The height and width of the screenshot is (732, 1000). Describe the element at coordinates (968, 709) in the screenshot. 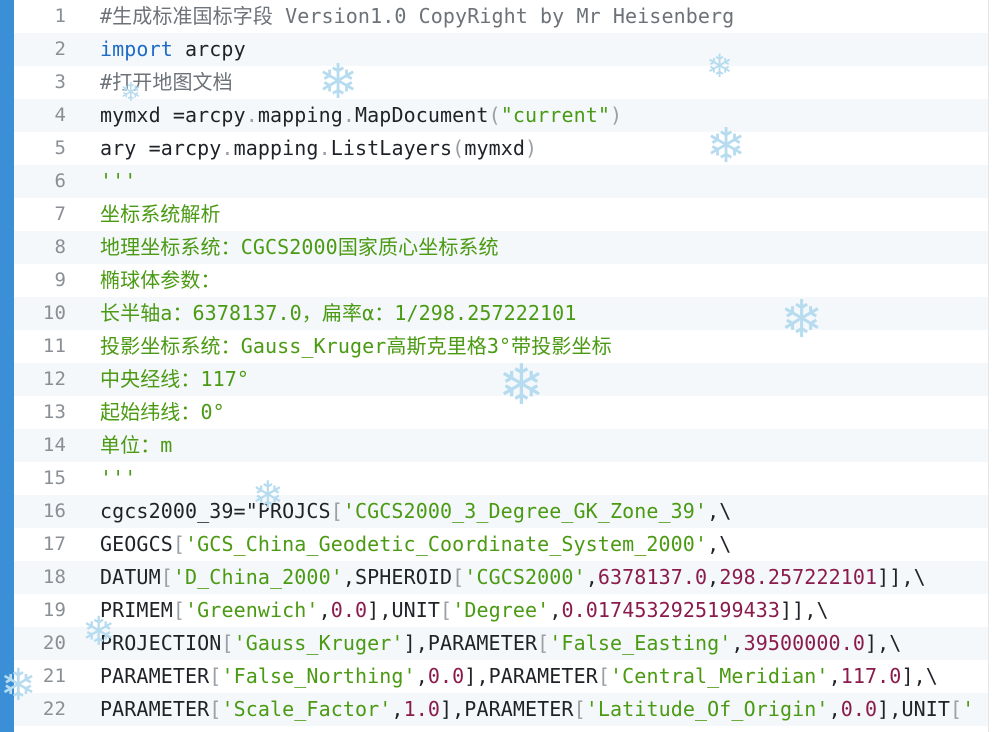

I see `code-token: '` at that location.